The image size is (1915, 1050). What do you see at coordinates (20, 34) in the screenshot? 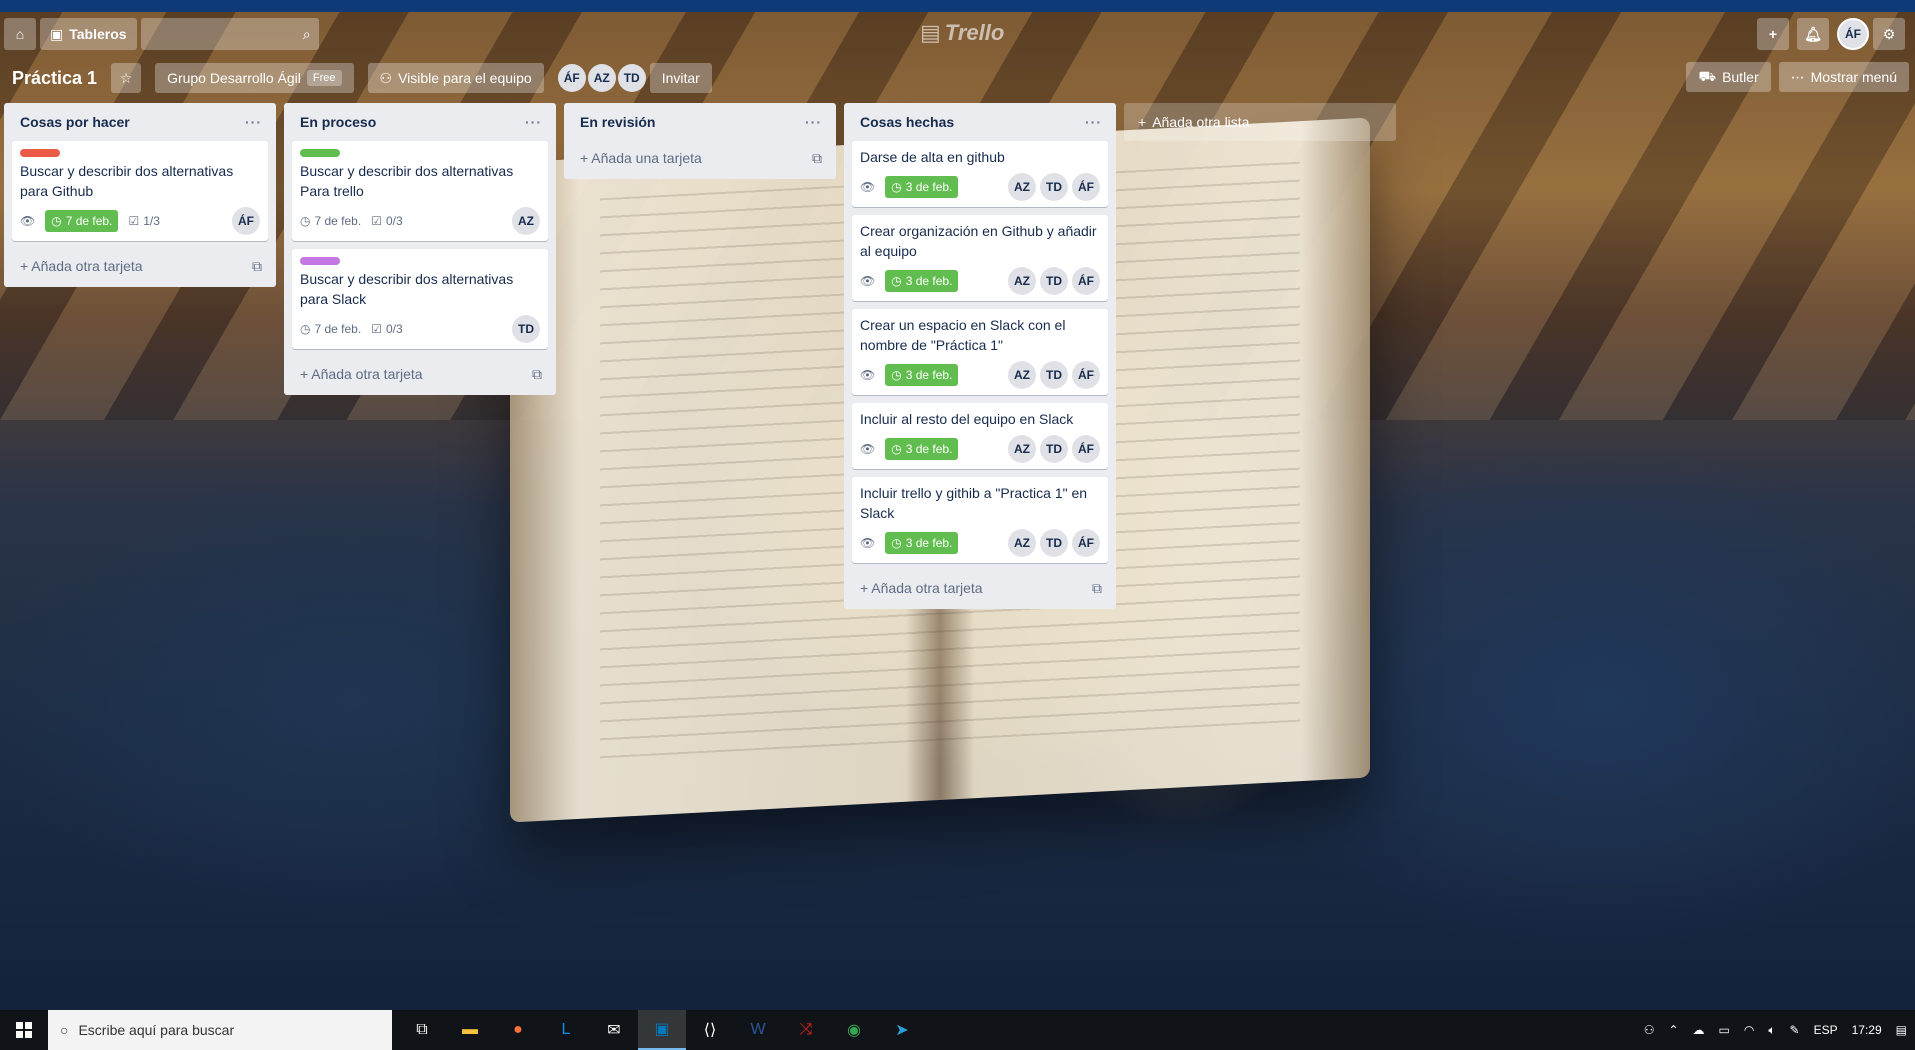
I see `home-button: ⌂` at bounding box center [20, 34].